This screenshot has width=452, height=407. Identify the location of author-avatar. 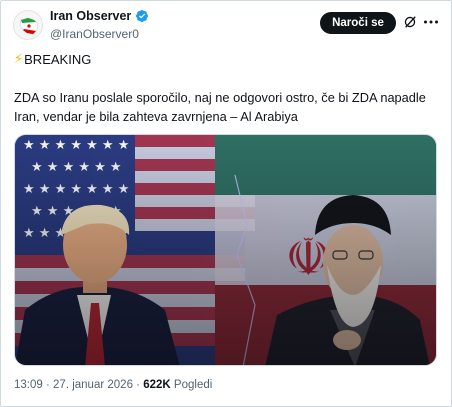
(28, 25).